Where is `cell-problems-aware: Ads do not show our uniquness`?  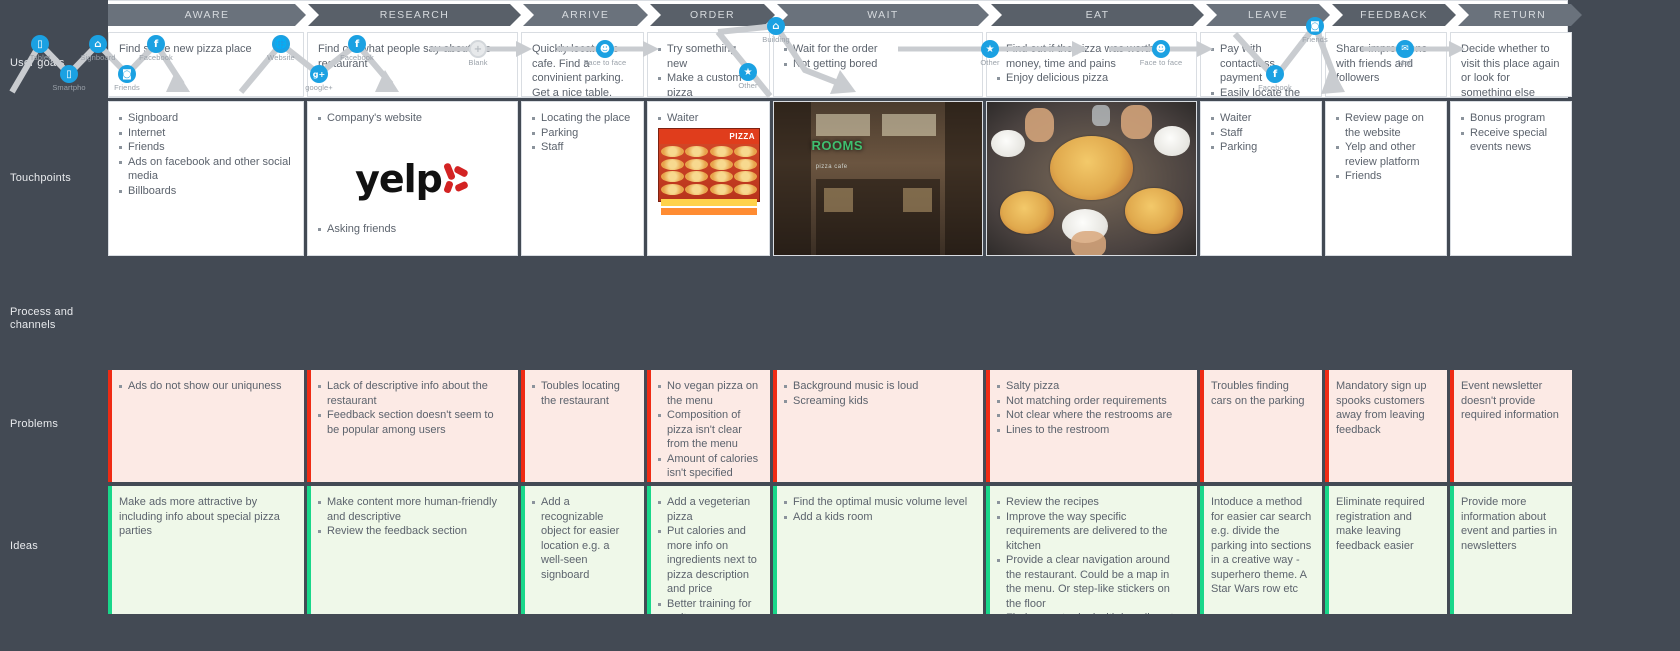 cell-problems-aware: Ads do not show our uniquness is located at coordinates (206, 426).